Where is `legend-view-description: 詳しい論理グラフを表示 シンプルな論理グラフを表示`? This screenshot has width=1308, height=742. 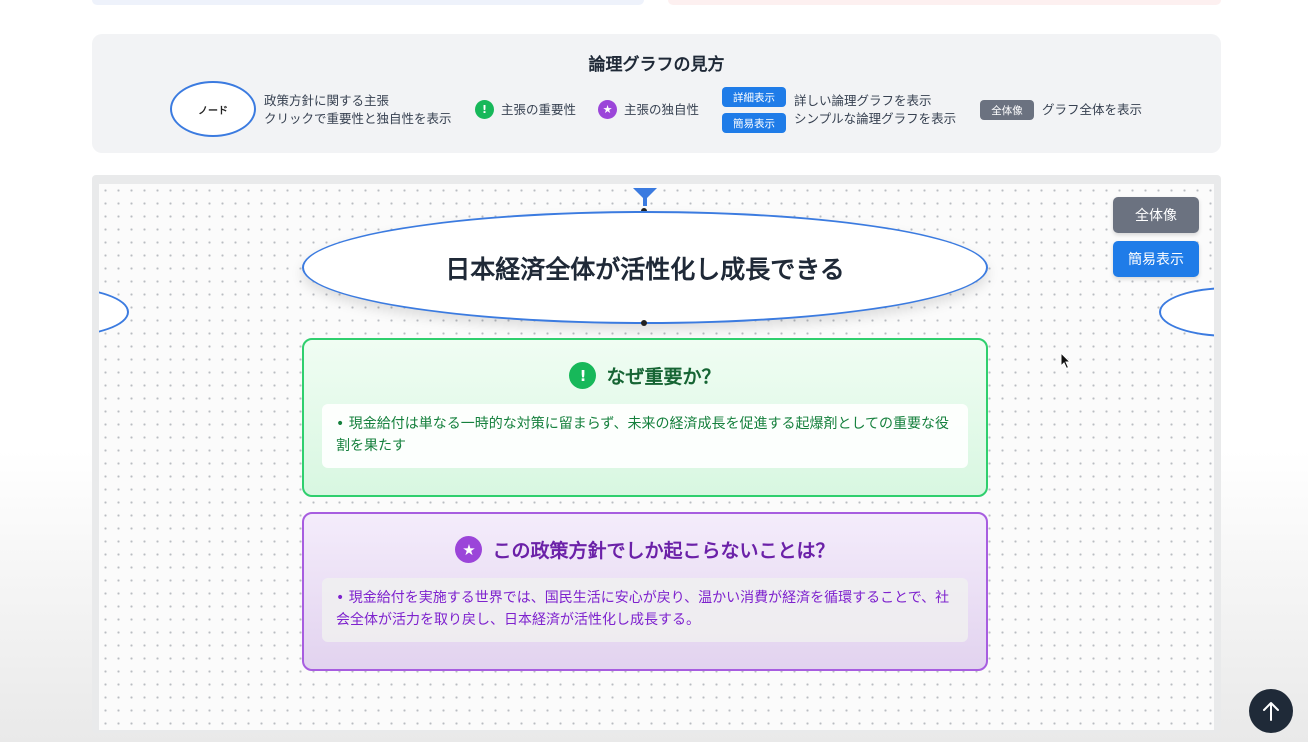
legend-view-description: 詳しい論理グラフを表示 シンプルな論理グラフを表示 is located at coordinates (875, 110).